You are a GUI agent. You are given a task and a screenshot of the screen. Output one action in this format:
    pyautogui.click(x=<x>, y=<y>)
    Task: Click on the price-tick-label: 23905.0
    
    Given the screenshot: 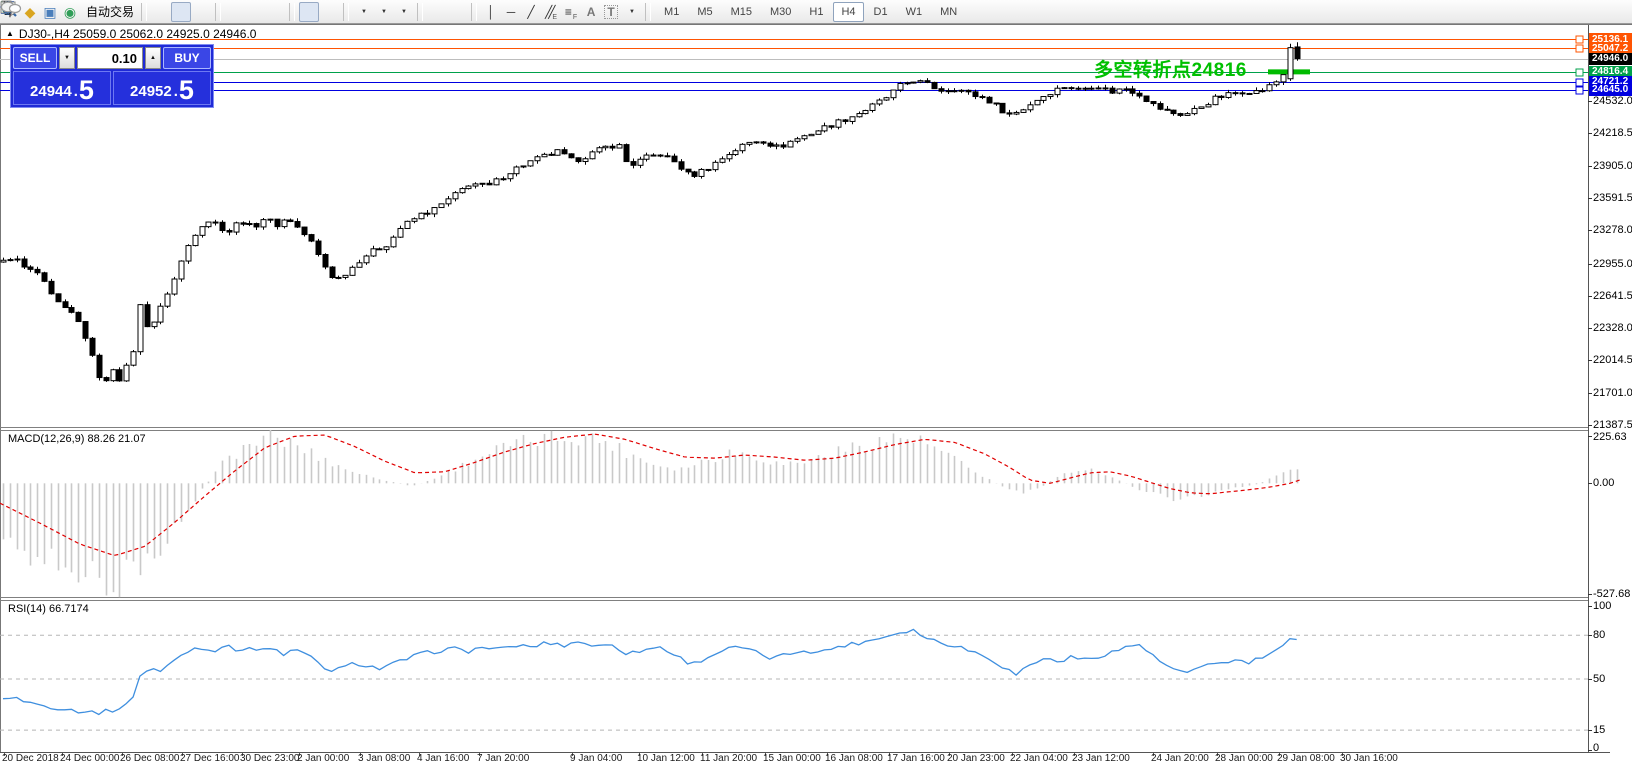 What is the action you would take?
    pyautogui.click(x=1612, y=165)
    